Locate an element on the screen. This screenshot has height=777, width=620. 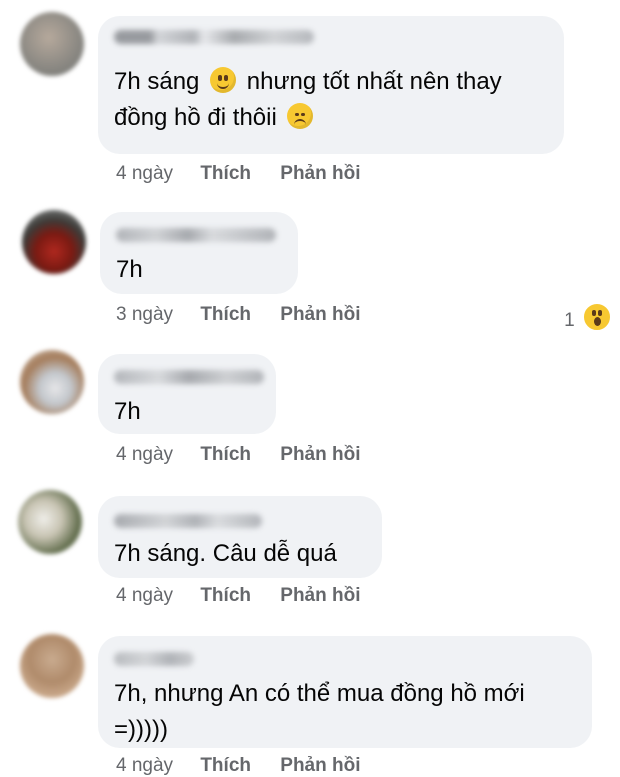
disappointed-emoji-icon is located at coordinates (300, 116).